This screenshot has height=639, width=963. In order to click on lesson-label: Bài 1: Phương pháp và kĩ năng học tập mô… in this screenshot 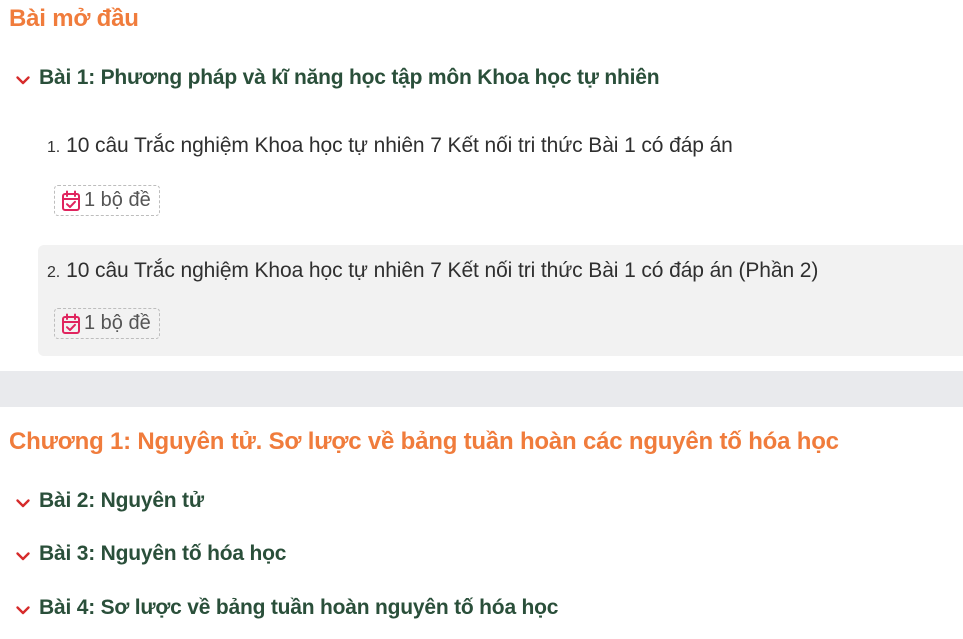, I will do `click(349, 77)`.